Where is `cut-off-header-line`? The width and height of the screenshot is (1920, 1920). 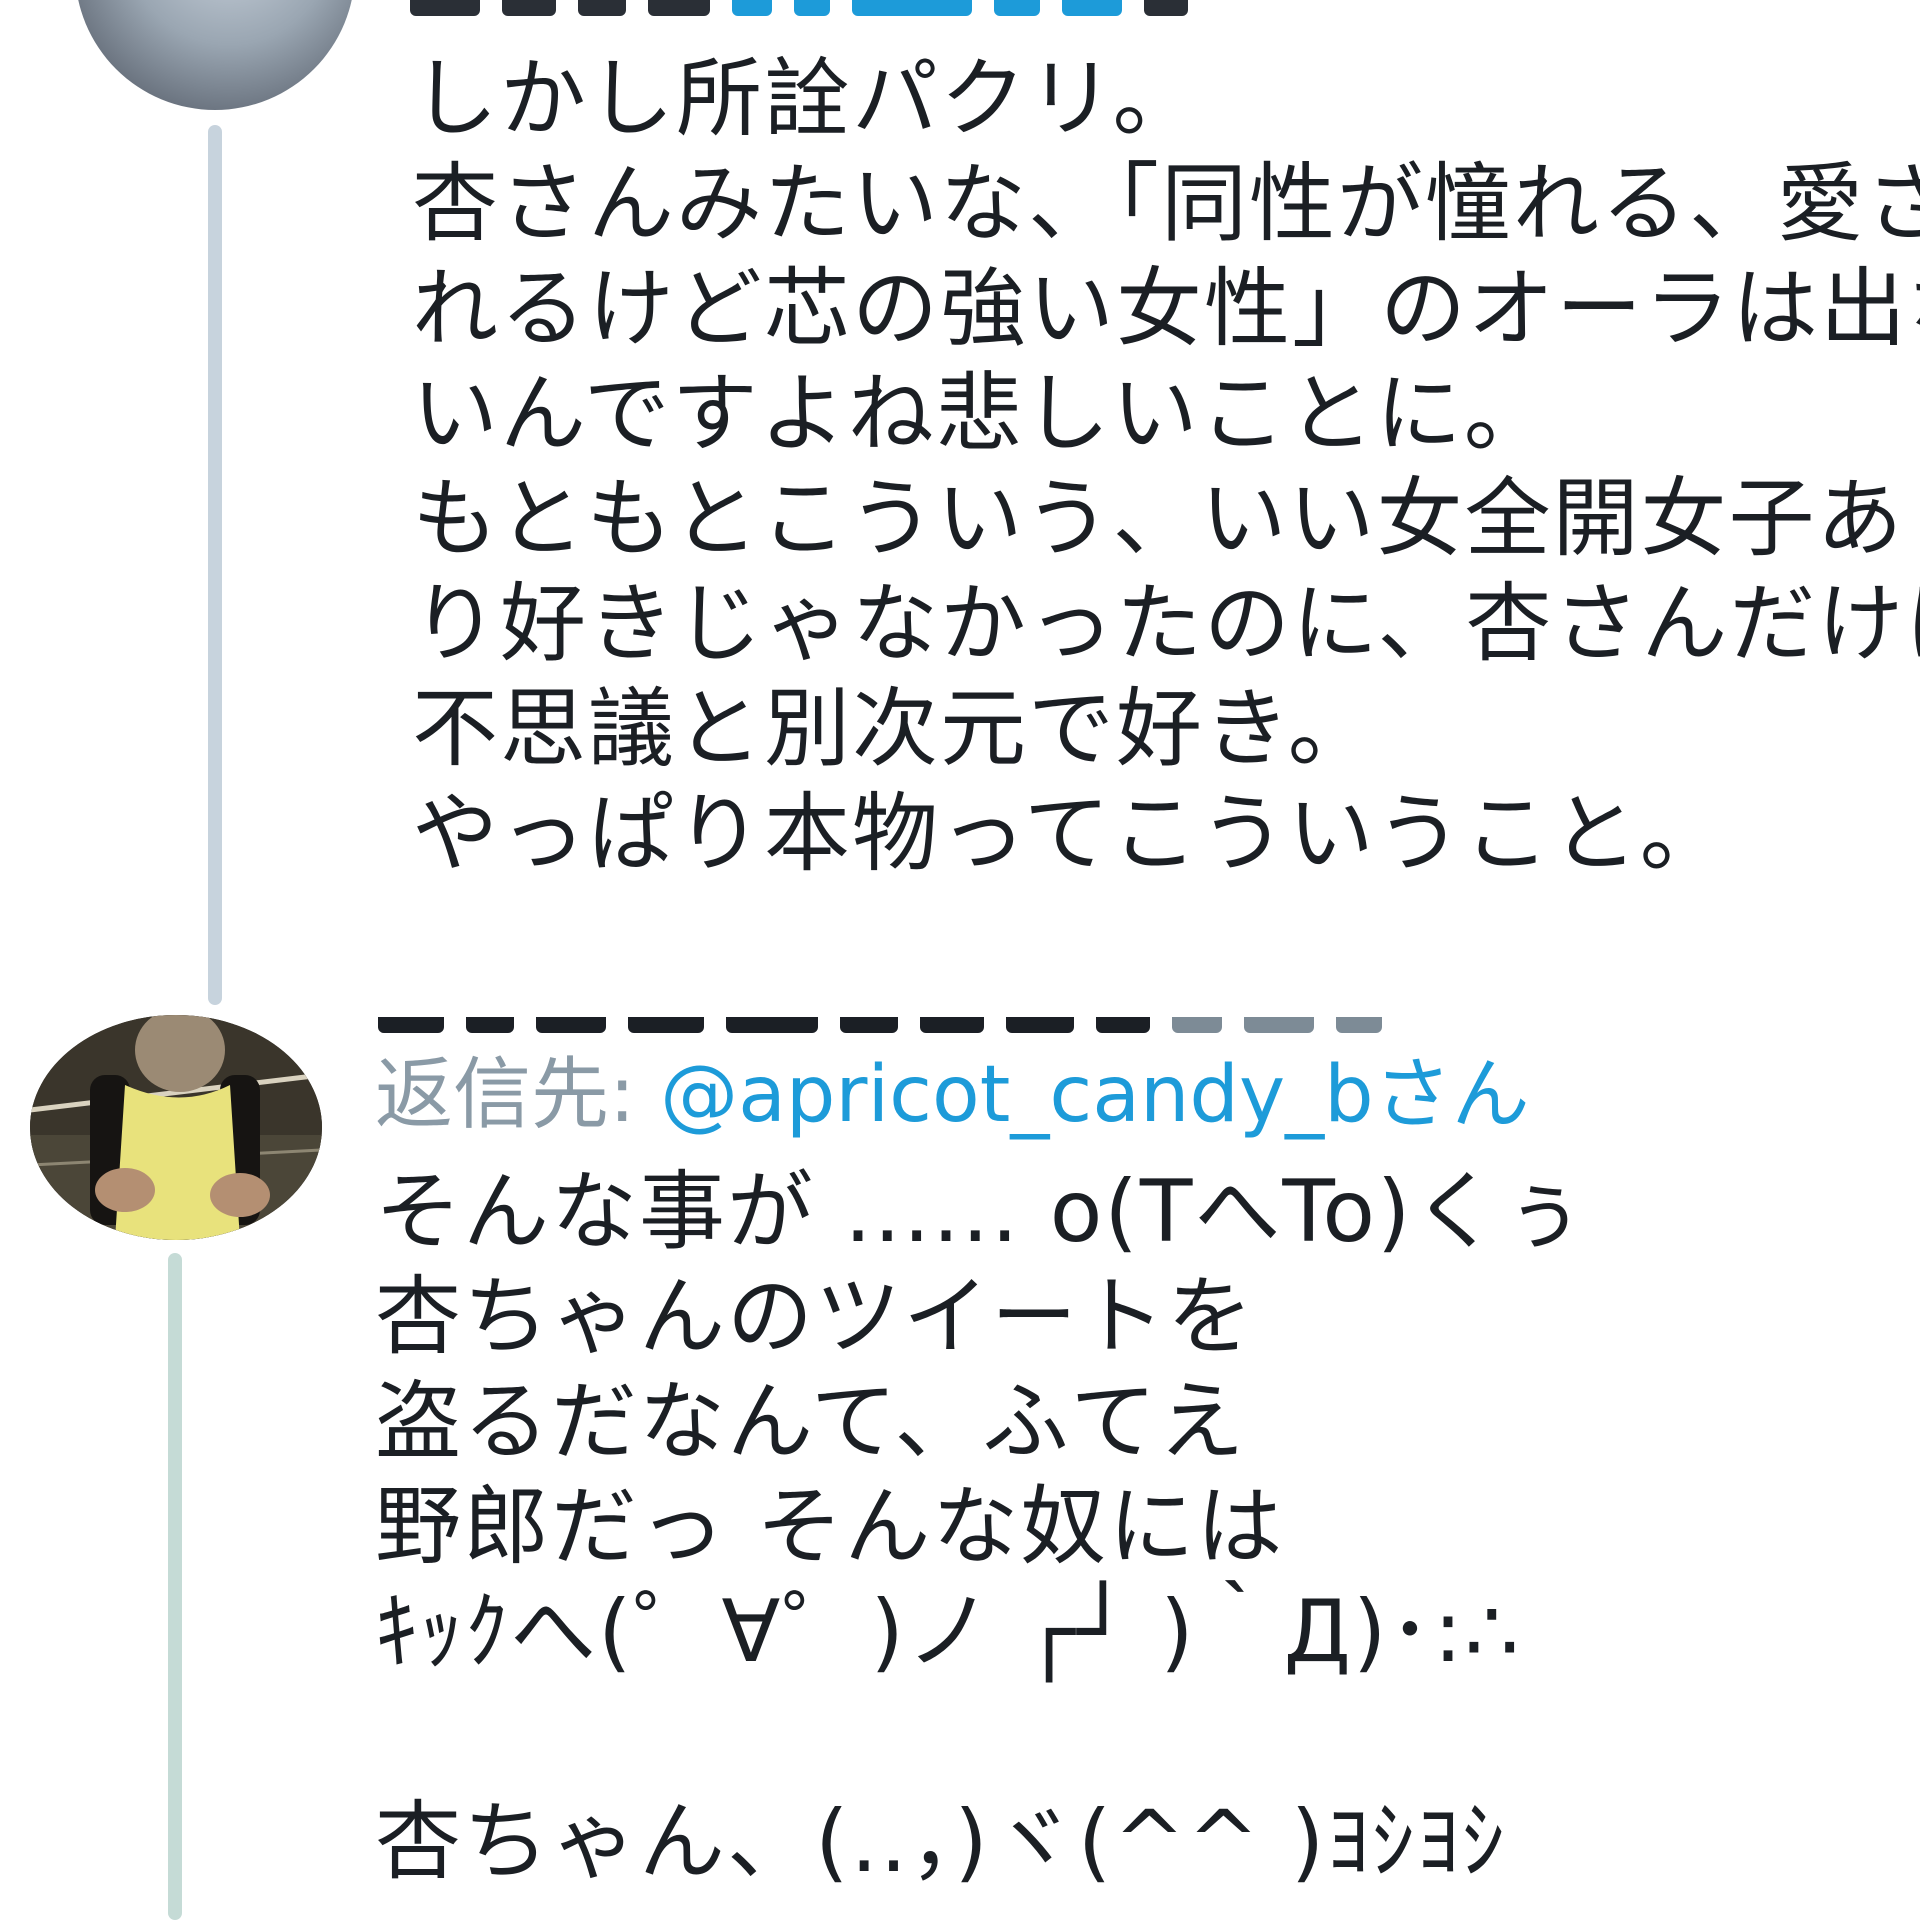
cut-off-header-line is located at coordinates (1043, 1026).